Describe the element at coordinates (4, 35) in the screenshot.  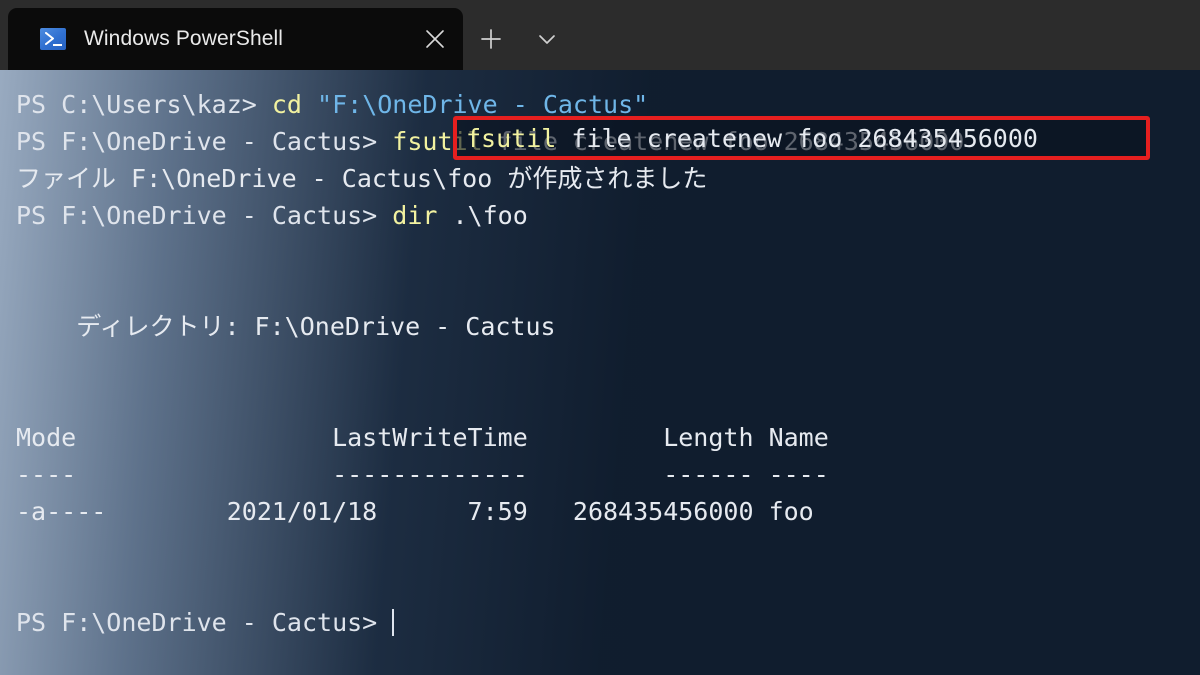
I see `titlebar-left-gap` at that location.